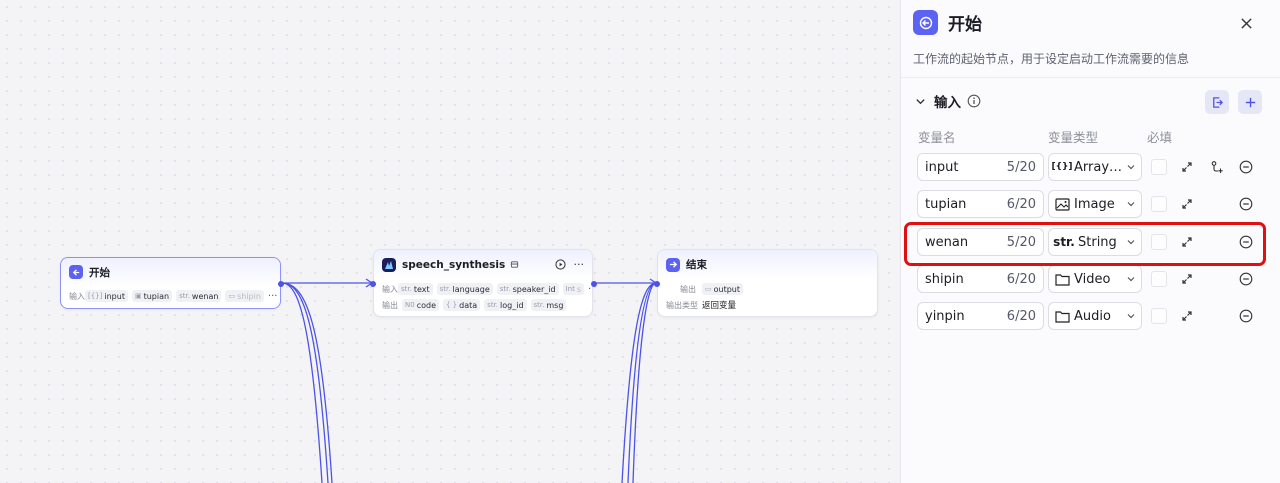 This screenshot has height=483, width=1280. What do you see at coordinates (579, 264) in the screenshot?
I see `speech-more-button: ···` at bounding box center [579, 264].